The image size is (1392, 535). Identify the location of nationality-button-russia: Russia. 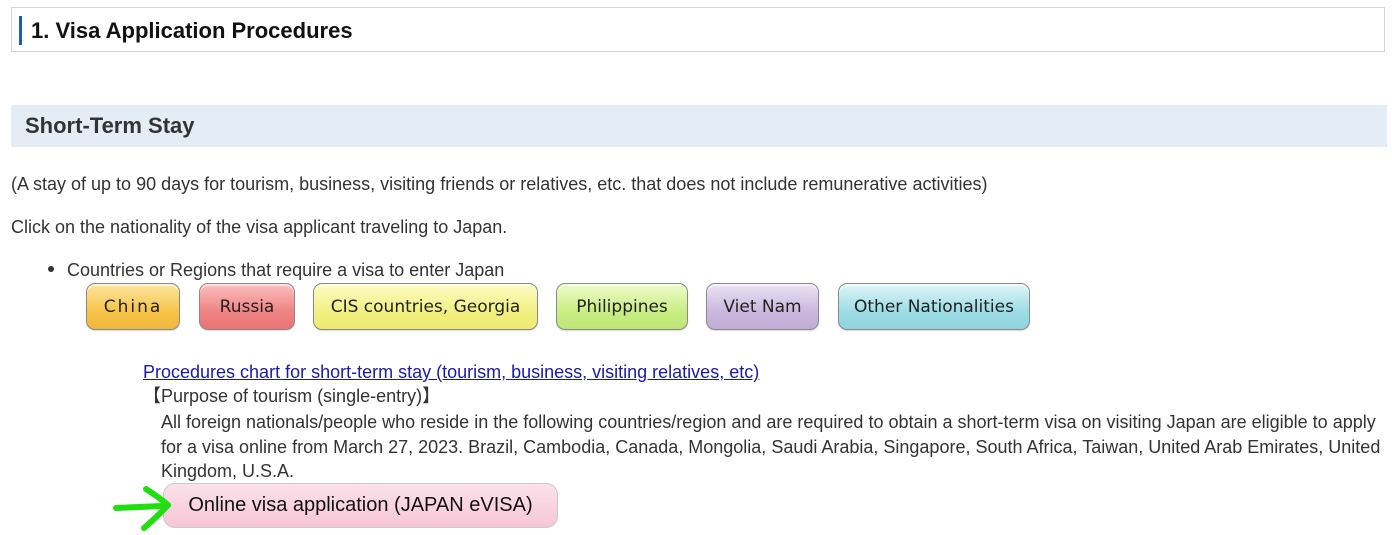
(247, 306).